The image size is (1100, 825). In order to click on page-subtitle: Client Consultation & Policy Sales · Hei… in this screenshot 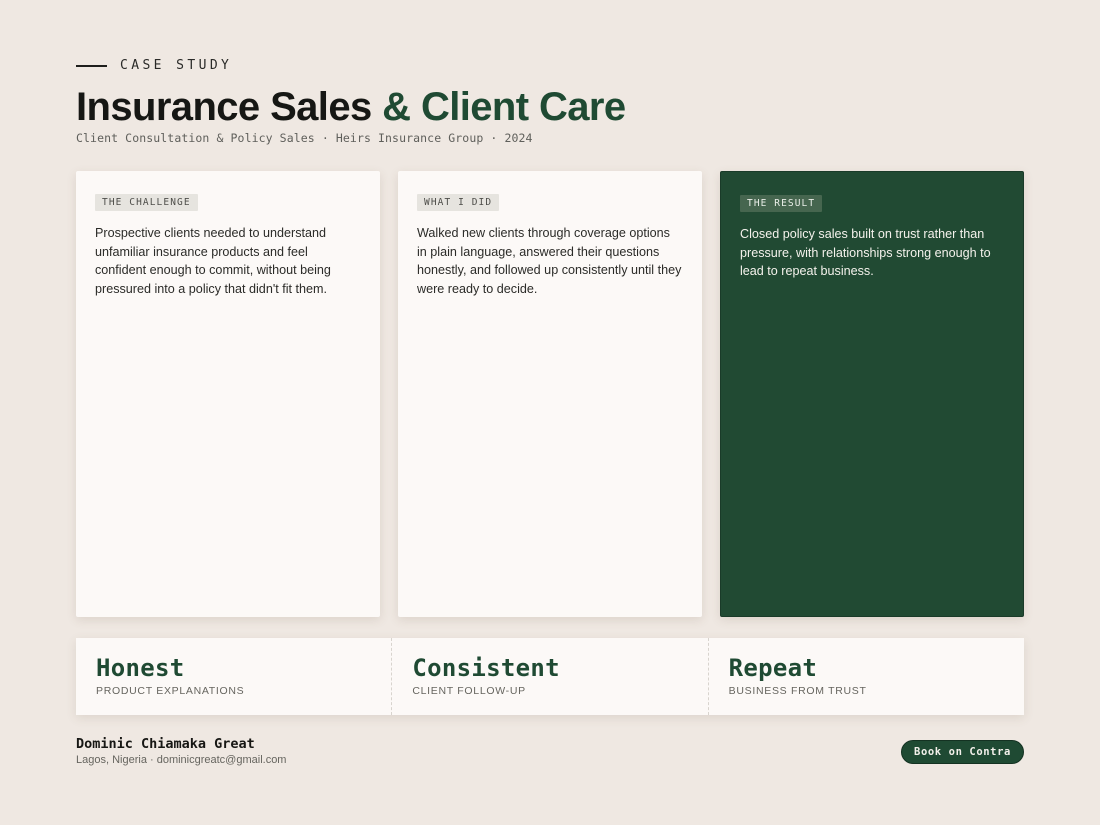, I will do `click(304, 138)`.